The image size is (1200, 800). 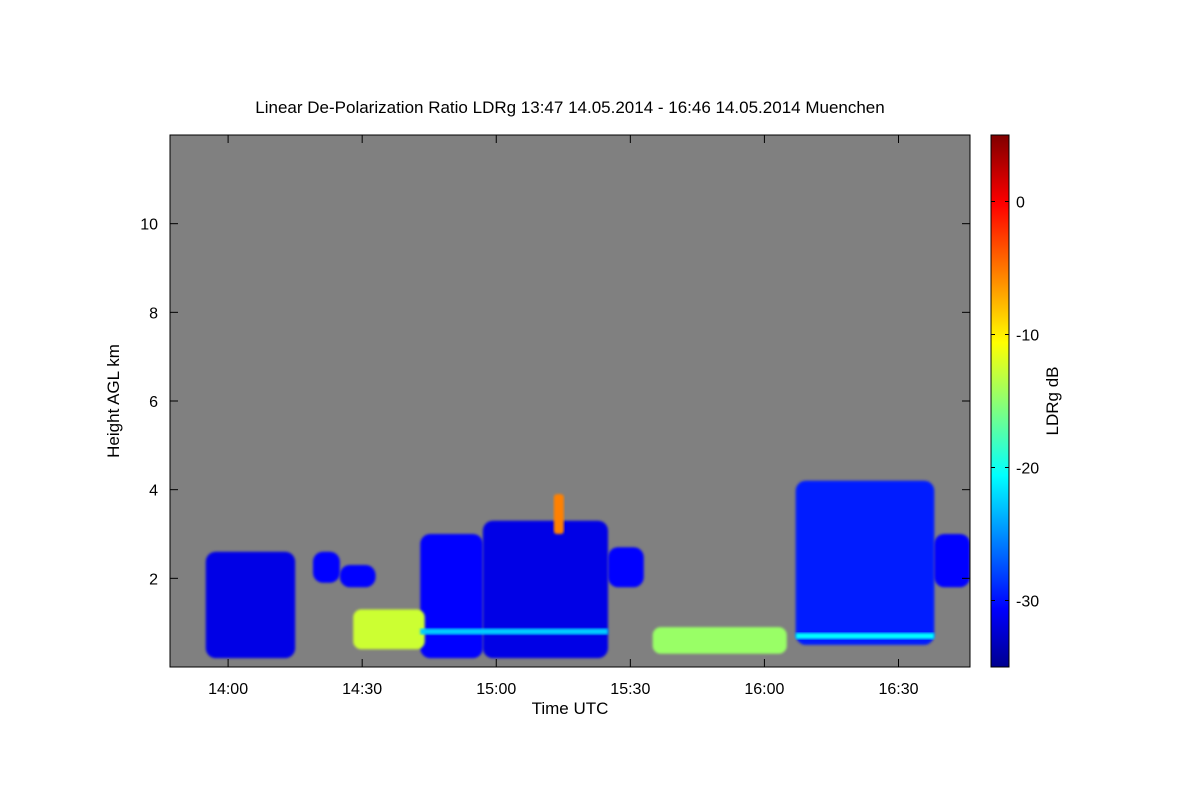 I want to click on colorbar-tick-label: 0, so click(x=1020, y=203).